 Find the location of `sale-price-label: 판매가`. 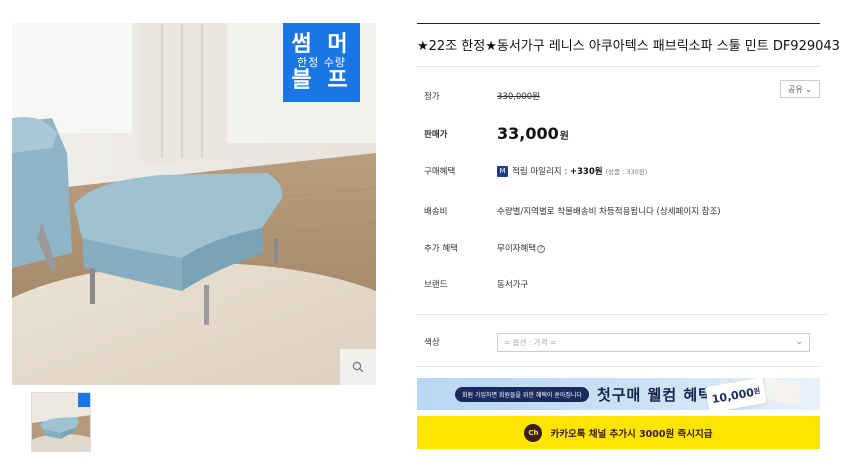

sale-price-label: 판매가 is located at coordinates (436, 134).